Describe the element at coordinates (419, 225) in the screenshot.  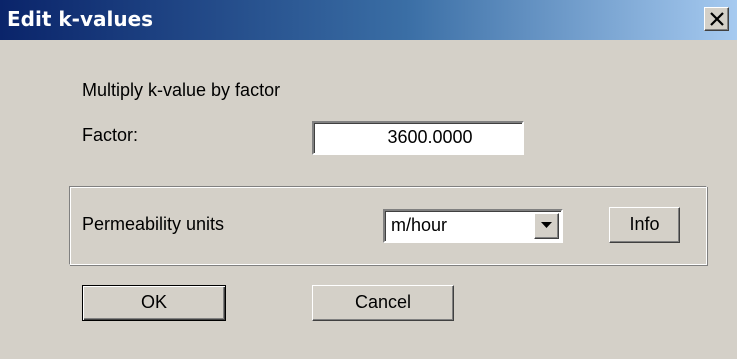
I see `selected-unit: m/hour` at that location.